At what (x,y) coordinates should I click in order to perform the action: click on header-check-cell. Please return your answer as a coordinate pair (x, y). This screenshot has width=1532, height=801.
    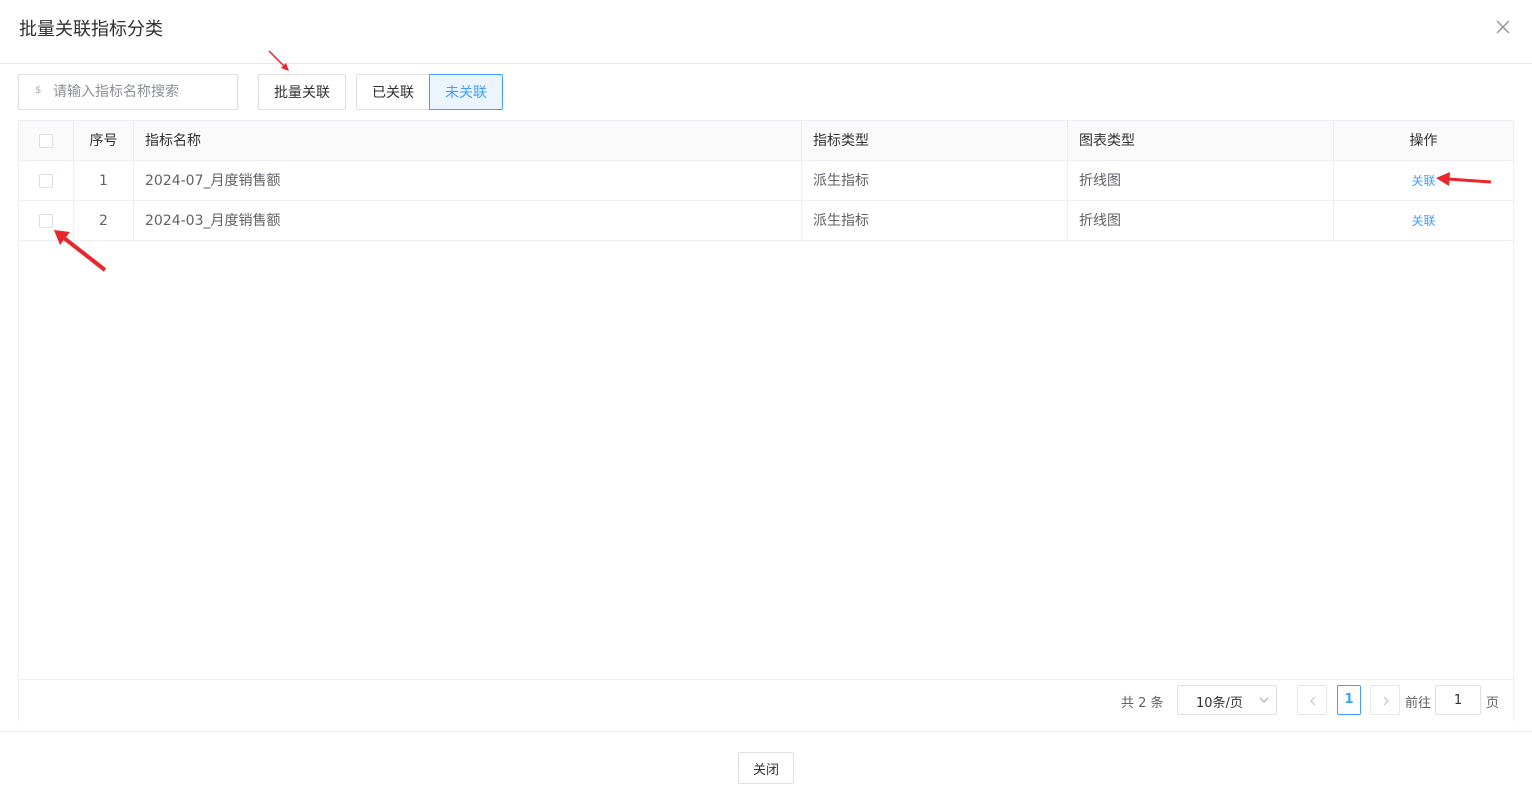
    Looking at the image, I should click on (46, 141).